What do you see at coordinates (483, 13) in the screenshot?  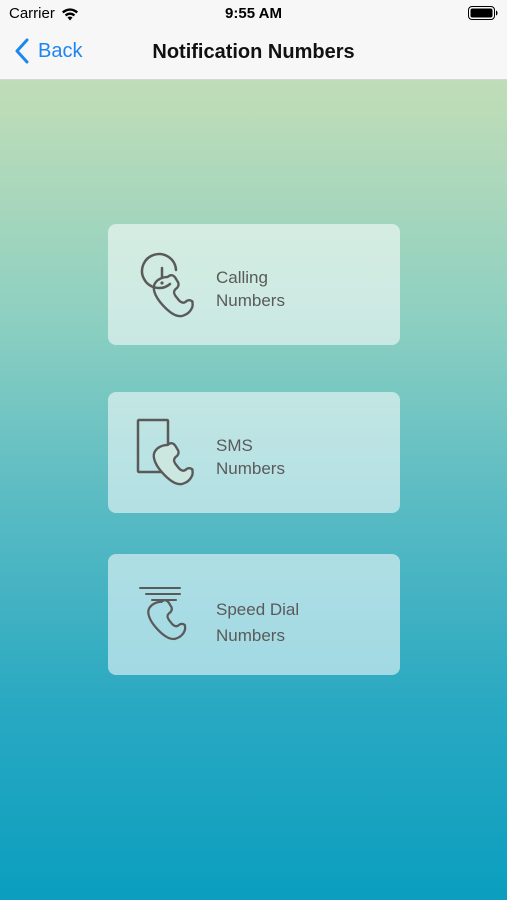 I see `battery-icon` at bounding box center [483, 13].